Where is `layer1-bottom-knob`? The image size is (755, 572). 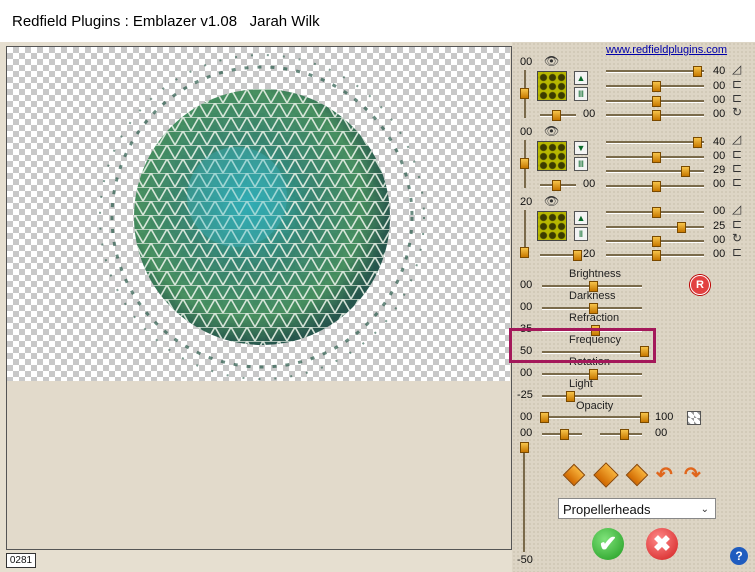
layer1-bottom-knob is located at coordinates (556, 115).